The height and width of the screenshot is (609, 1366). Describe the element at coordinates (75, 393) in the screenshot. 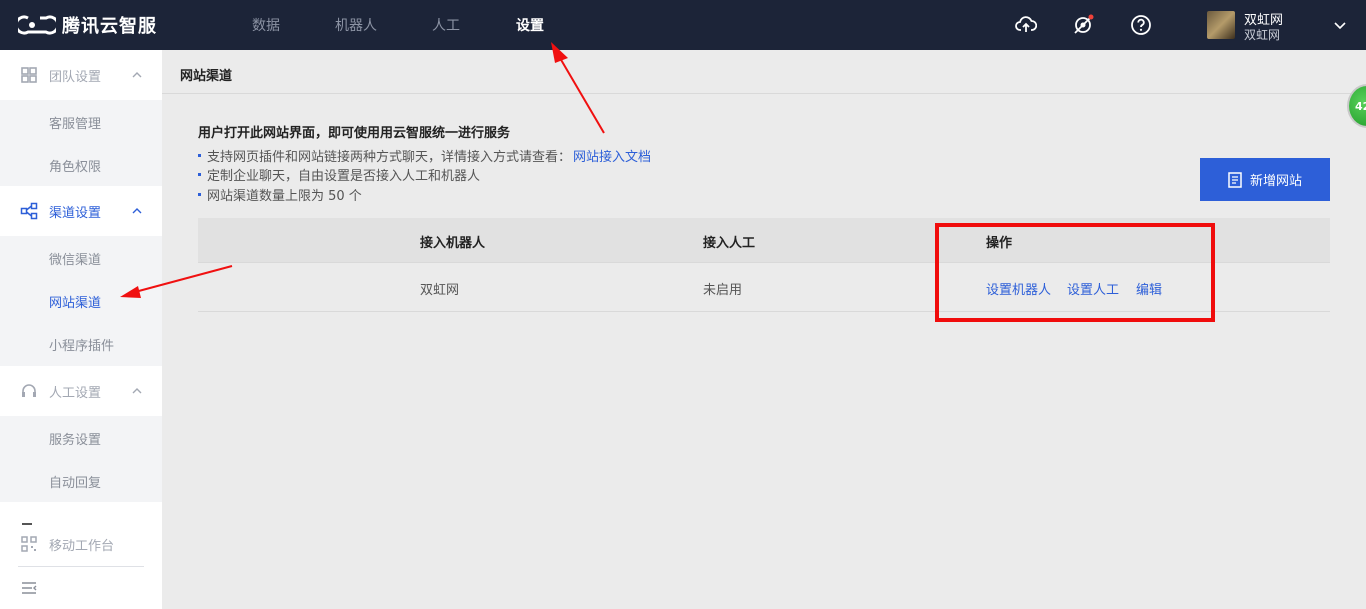

I see `sidebar-group-label: 人工设置` at that location.